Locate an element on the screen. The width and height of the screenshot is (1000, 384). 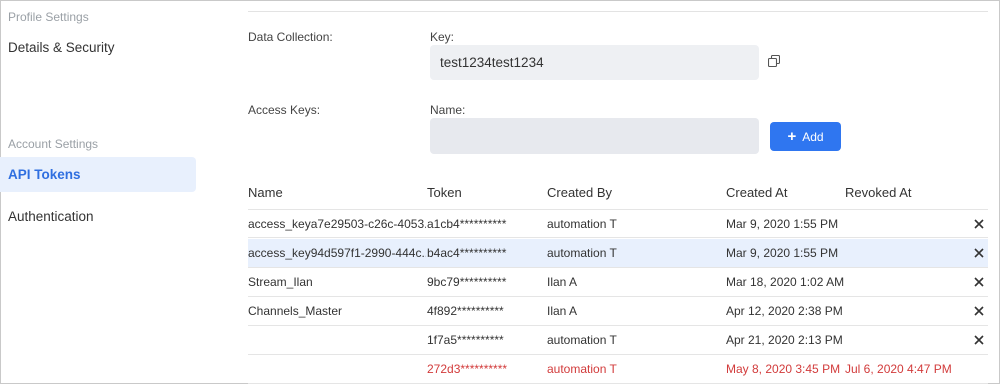
account-settings-heading: Account Settings is located at coordinates (53, 144).